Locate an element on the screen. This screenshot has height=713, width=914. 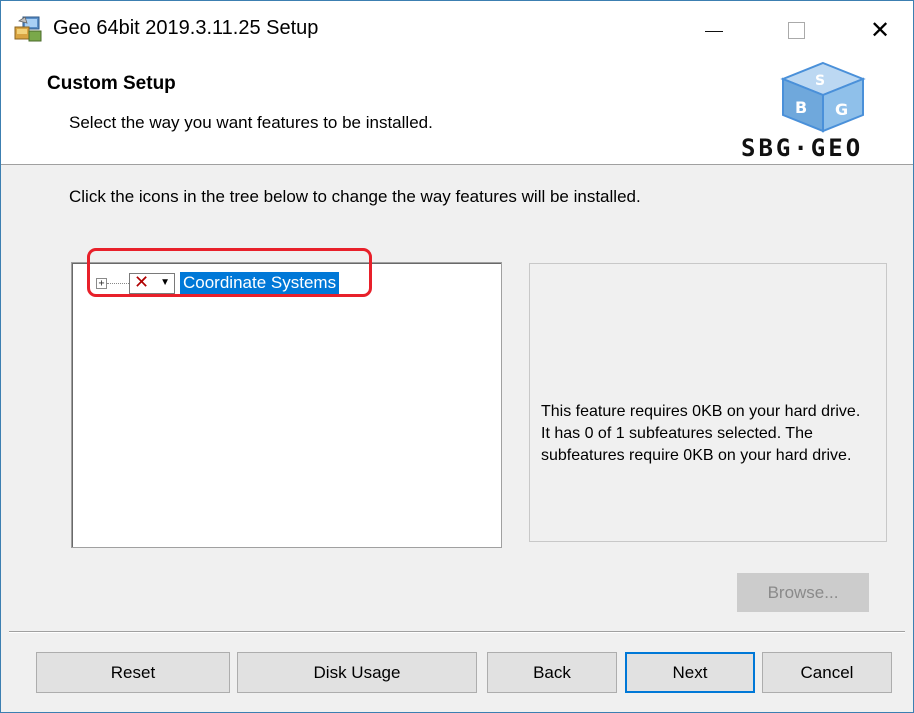
next-button: Next is located at coordinates (690, 672).